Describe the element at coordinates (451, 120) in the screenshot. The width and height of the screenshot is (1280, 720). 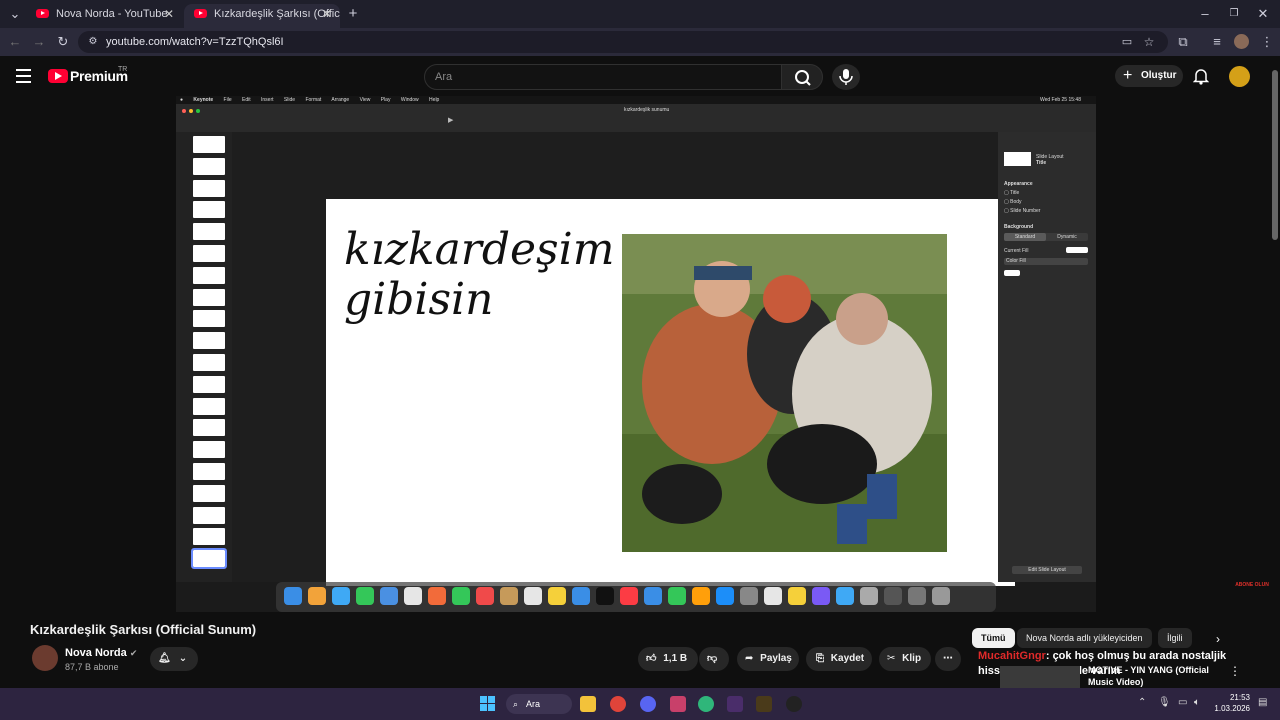
I see `play-icon: ▶` at that location.